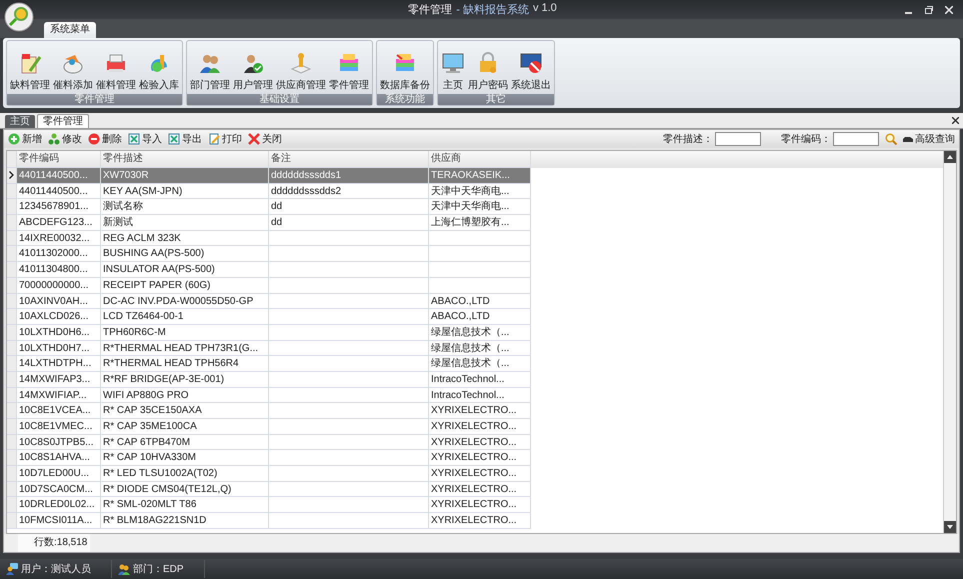  I want to click on toolbar-button: 导出, so click(185, 139).